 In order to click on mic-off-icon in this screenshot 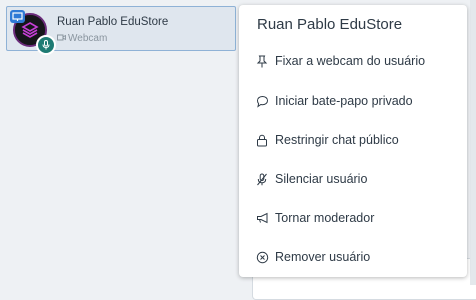, I will do `click(262, 179)`.